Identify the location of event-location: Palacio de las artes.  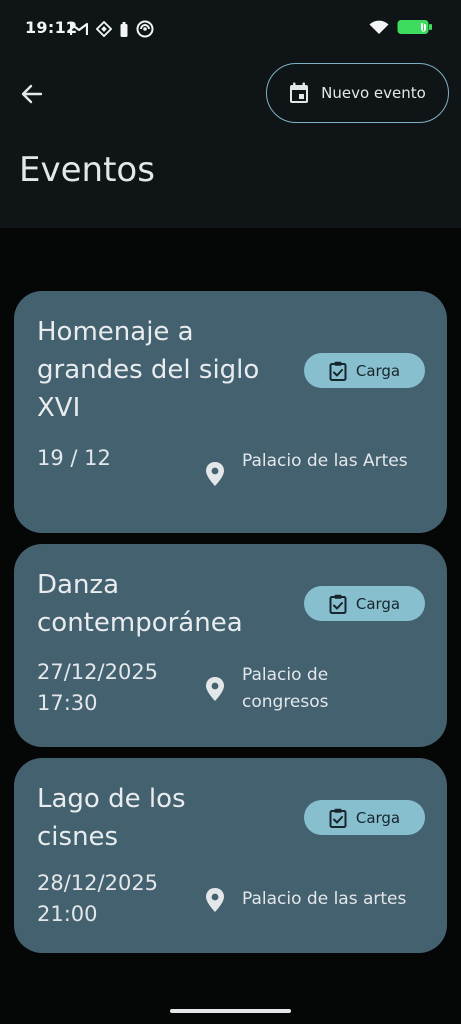
(324, 899).